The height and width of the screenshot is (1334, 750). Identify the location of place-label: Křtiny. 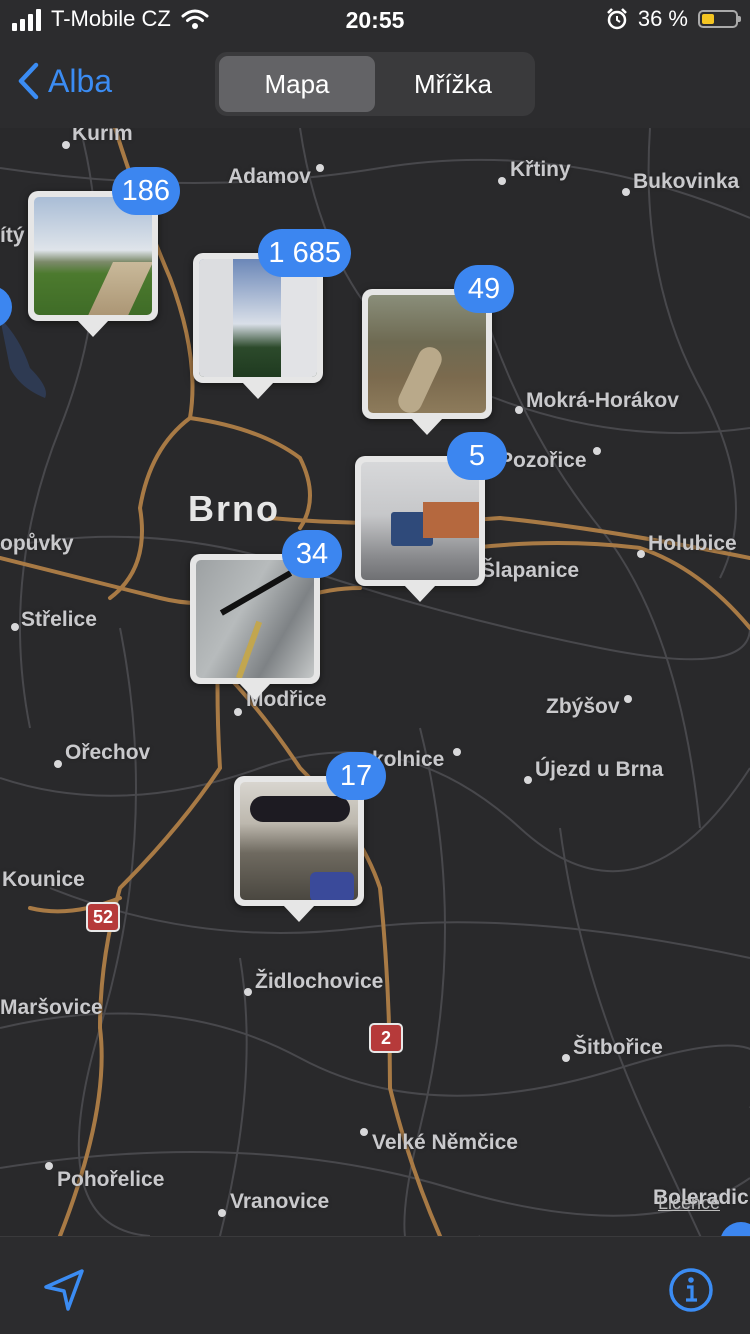
(540, 169).